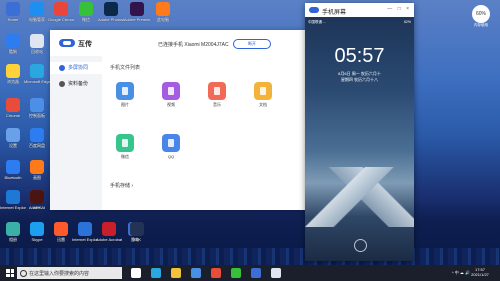  I want to click on file-category-wechat: 微信, so click(125, 147).